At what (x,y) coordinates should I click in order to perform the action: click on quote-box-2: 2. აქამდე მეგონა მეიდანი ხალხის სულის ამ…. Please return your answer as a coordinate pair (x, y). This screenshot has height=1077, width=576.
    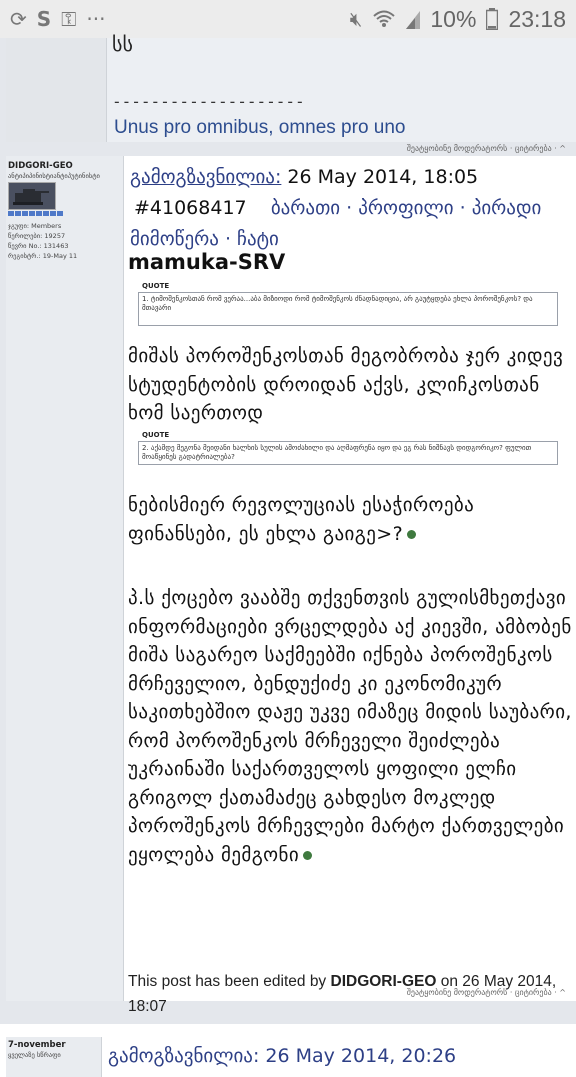
    Looking at the image, I should click on (348, 453).